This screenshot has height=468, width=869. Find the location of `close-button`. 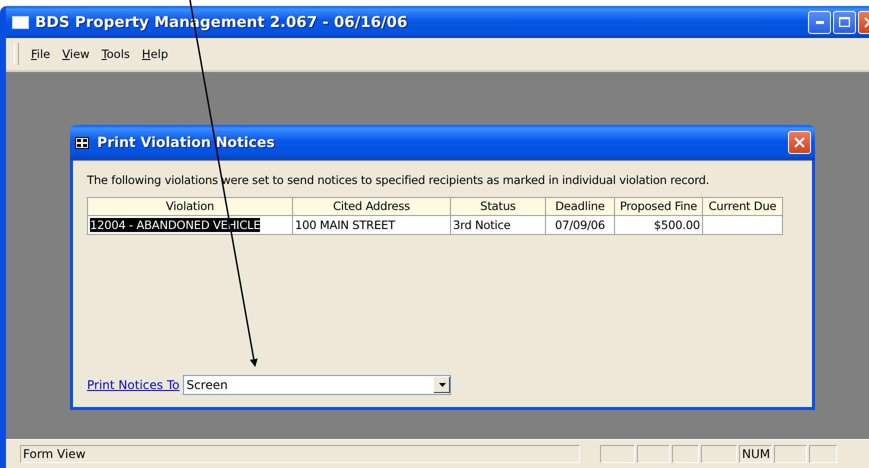

close-button is located at coordinates (799, 142).